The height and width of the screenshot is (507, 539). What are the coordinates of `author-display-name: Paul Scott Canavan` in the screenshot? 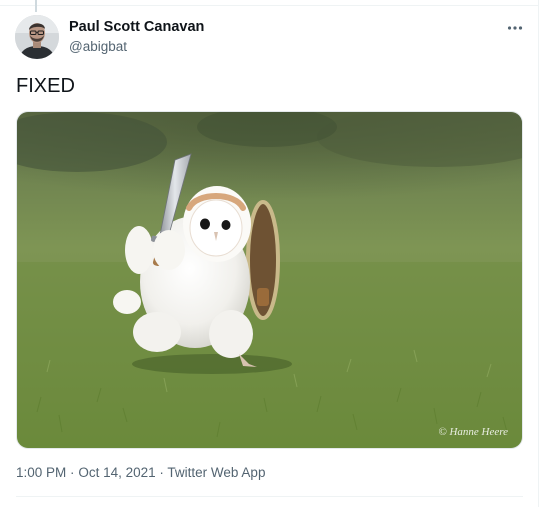 It's located at (136, 27).